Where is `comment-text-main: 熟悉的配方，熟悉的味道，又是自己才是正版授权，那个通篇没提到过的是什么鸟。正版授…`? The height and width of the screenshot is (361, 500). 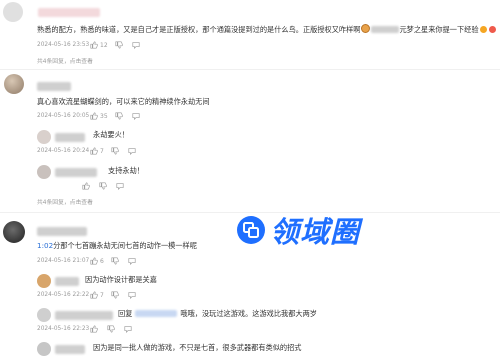 comment-text-main: 熟悉的配方，熟悉的味道，又是自己才是正版授权，那个通篇没提到过的是什么鸟。正版授… is located at coordinates (199, 29).